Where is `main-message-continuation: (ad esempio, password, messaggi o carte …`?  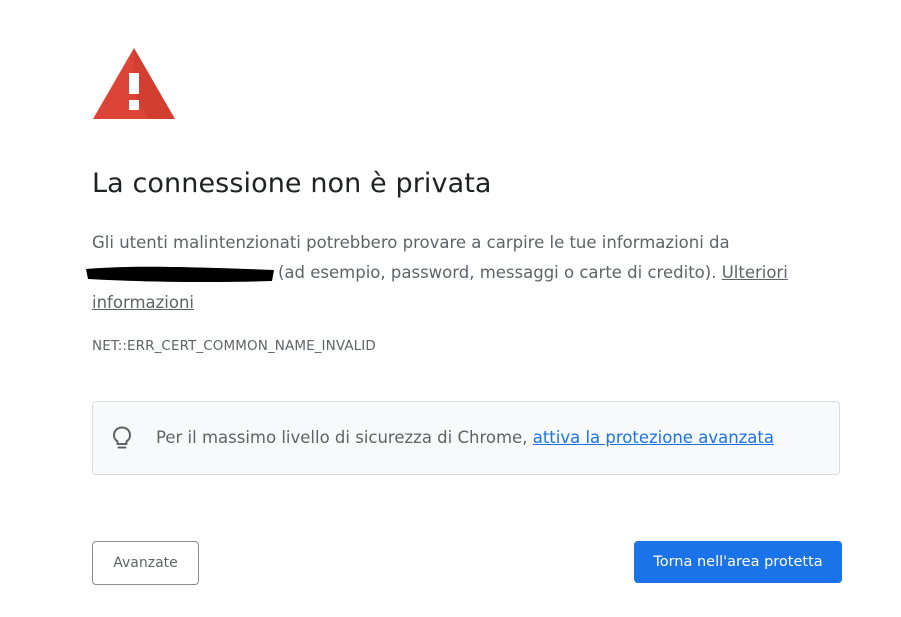 main-message-continuation: (ad esempio, password, messaggi o carte … is located at coordinates (497, 272).